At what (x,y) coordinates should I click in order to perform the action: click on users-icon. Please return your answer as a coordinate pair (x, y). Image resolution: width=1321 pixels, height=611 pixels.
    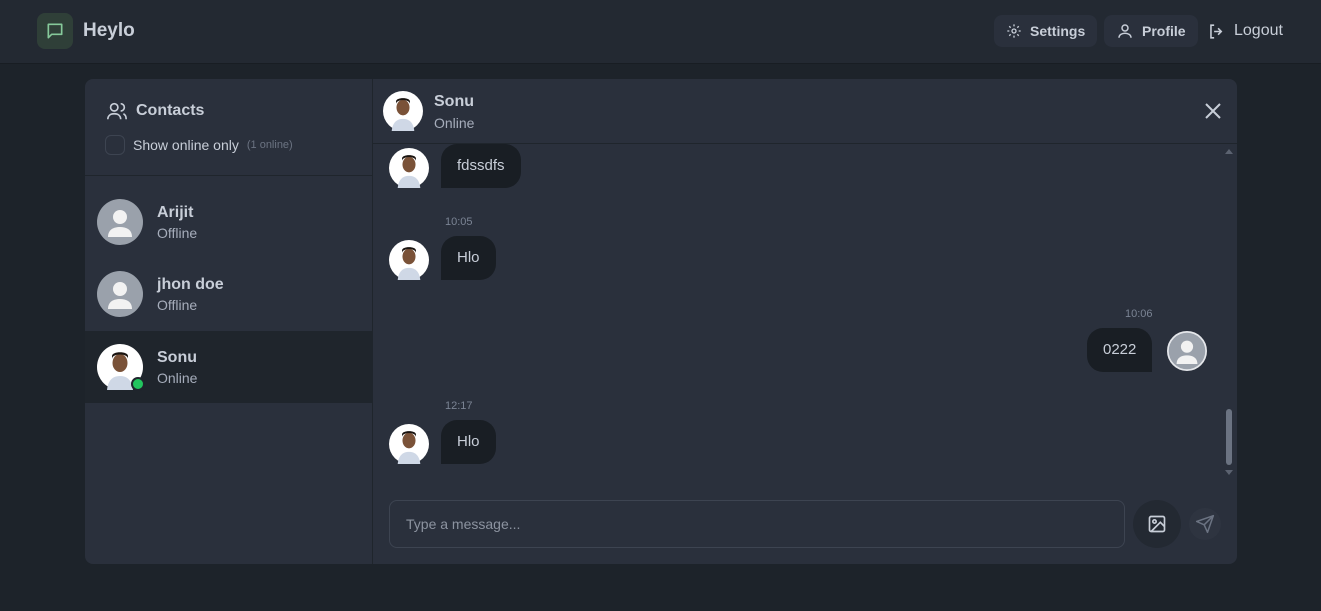
    Looking at the image, I should click on (117, 111).